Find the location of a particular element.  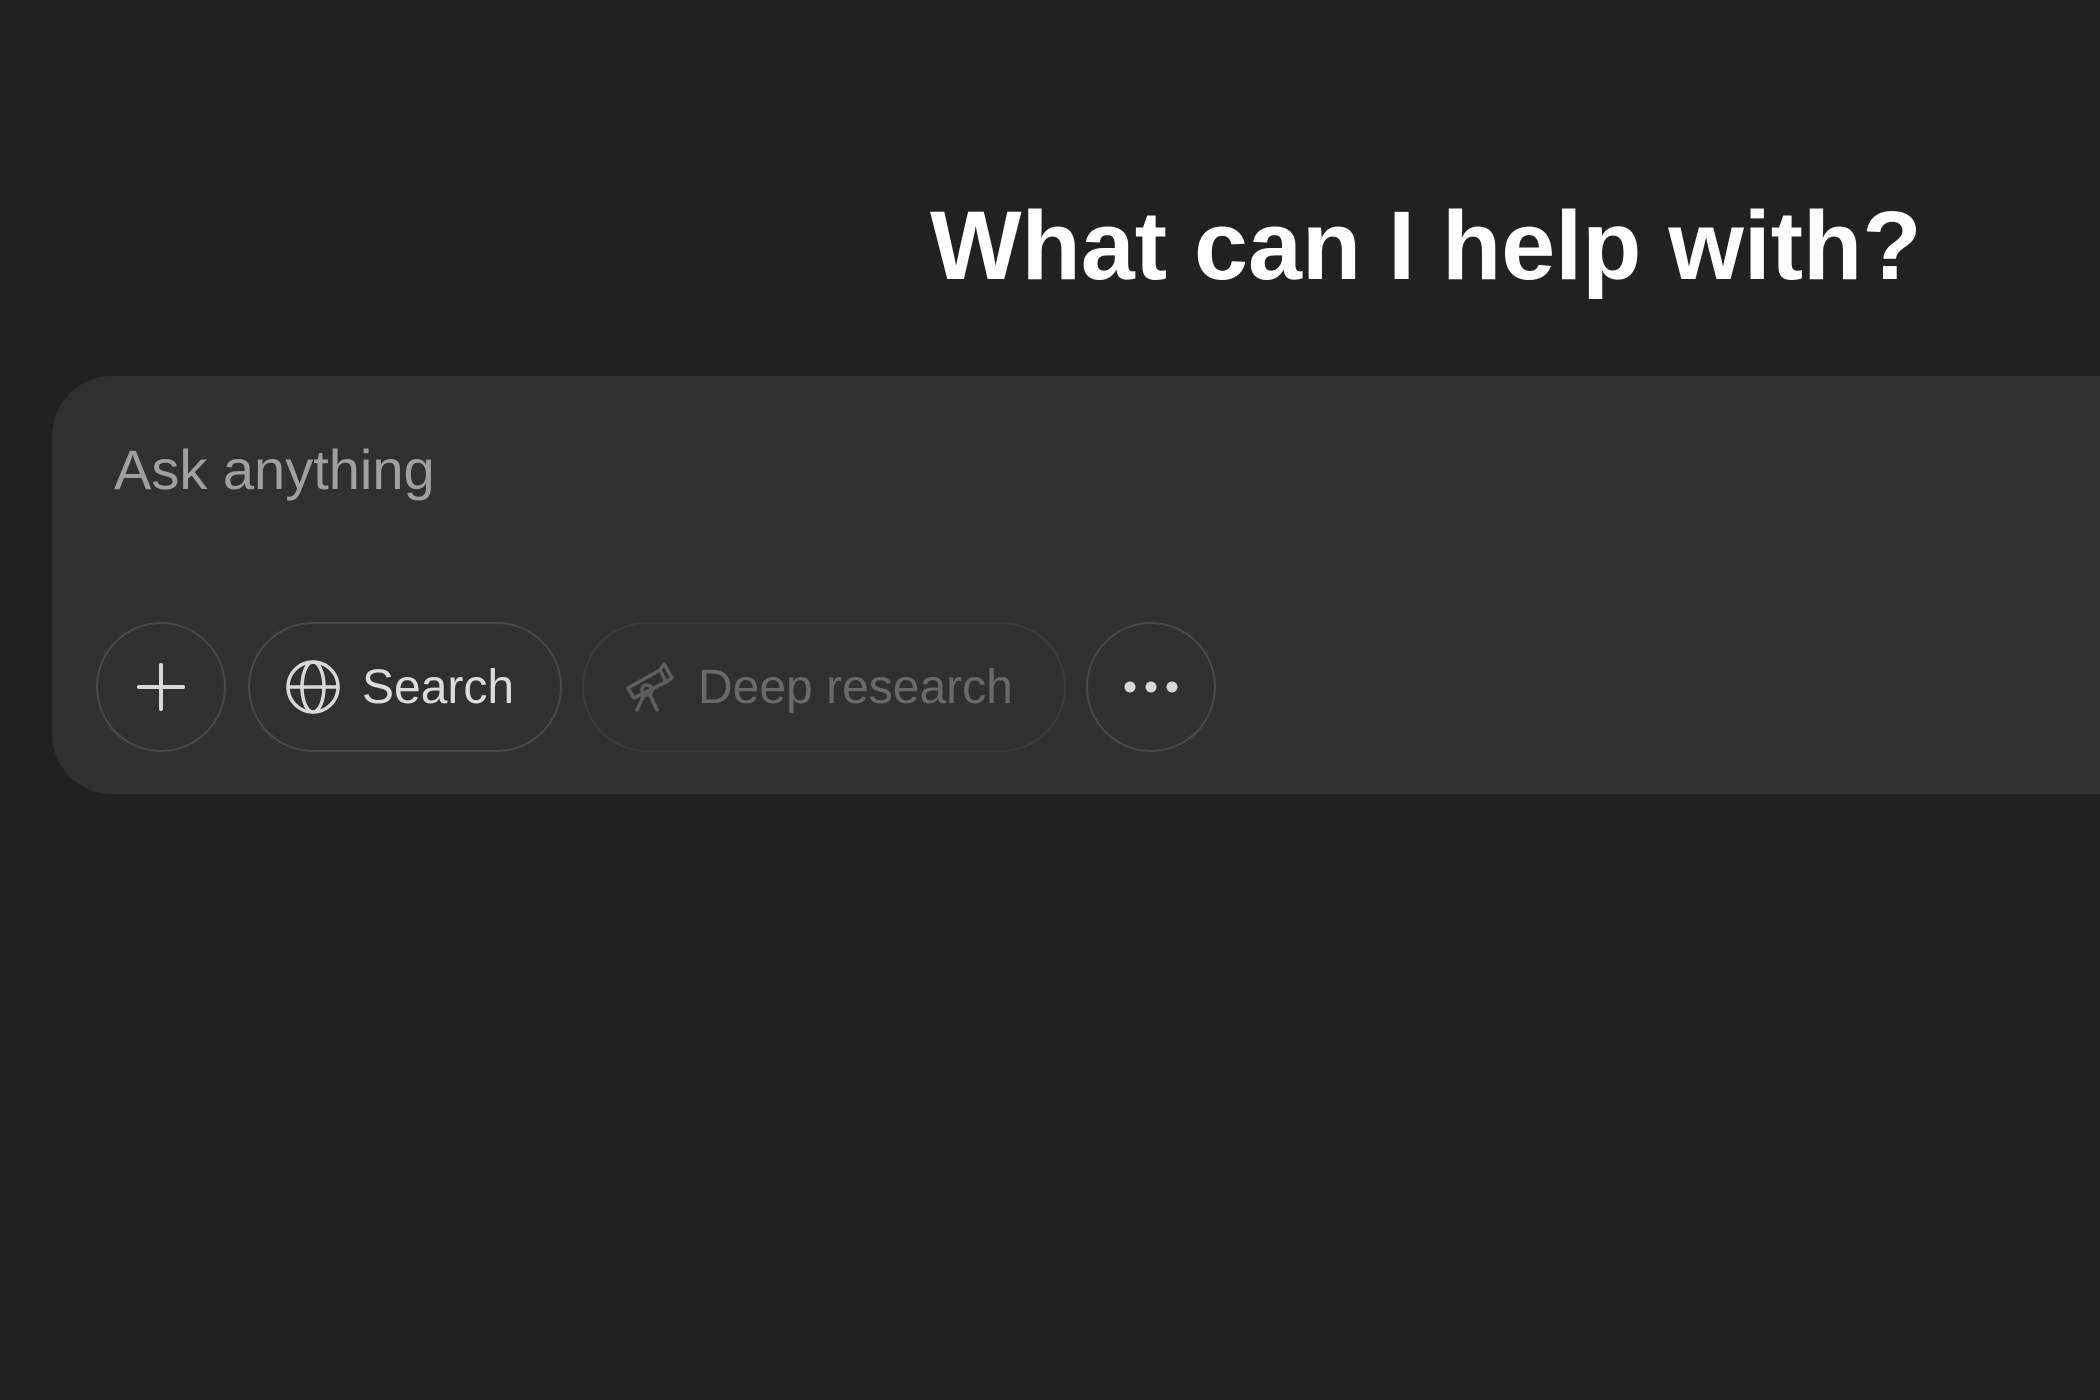

prompt-input is located at coordinates (1064, 470).